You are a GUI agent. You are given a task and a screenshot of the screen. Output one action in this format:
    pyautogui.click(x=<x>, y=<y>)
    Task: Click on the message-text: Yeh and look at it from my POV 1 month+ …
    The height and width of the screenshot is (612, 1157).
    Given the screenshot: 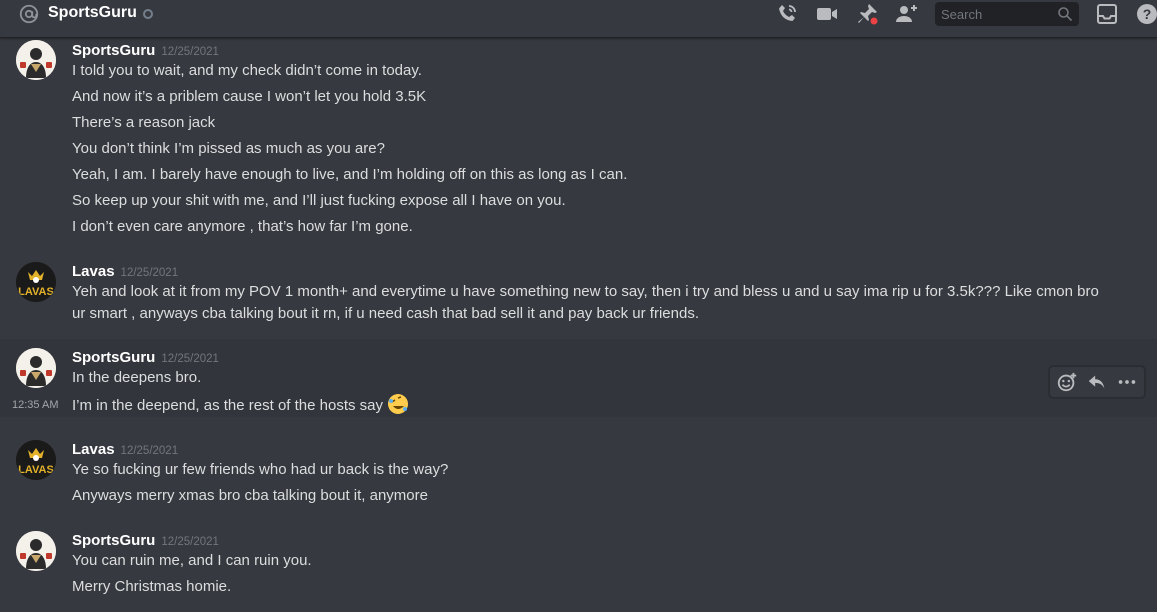 What is the action you would take?
    pyautogui.click(x=585, y=302)
    